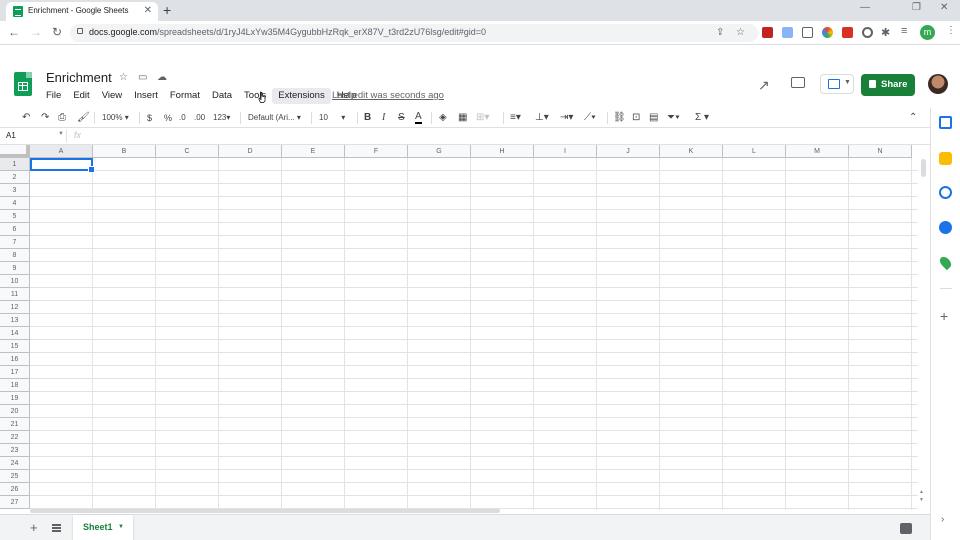 The width and height of the screenshot is (960, 540). I want to click on menu-view: View, so click(112, 96).